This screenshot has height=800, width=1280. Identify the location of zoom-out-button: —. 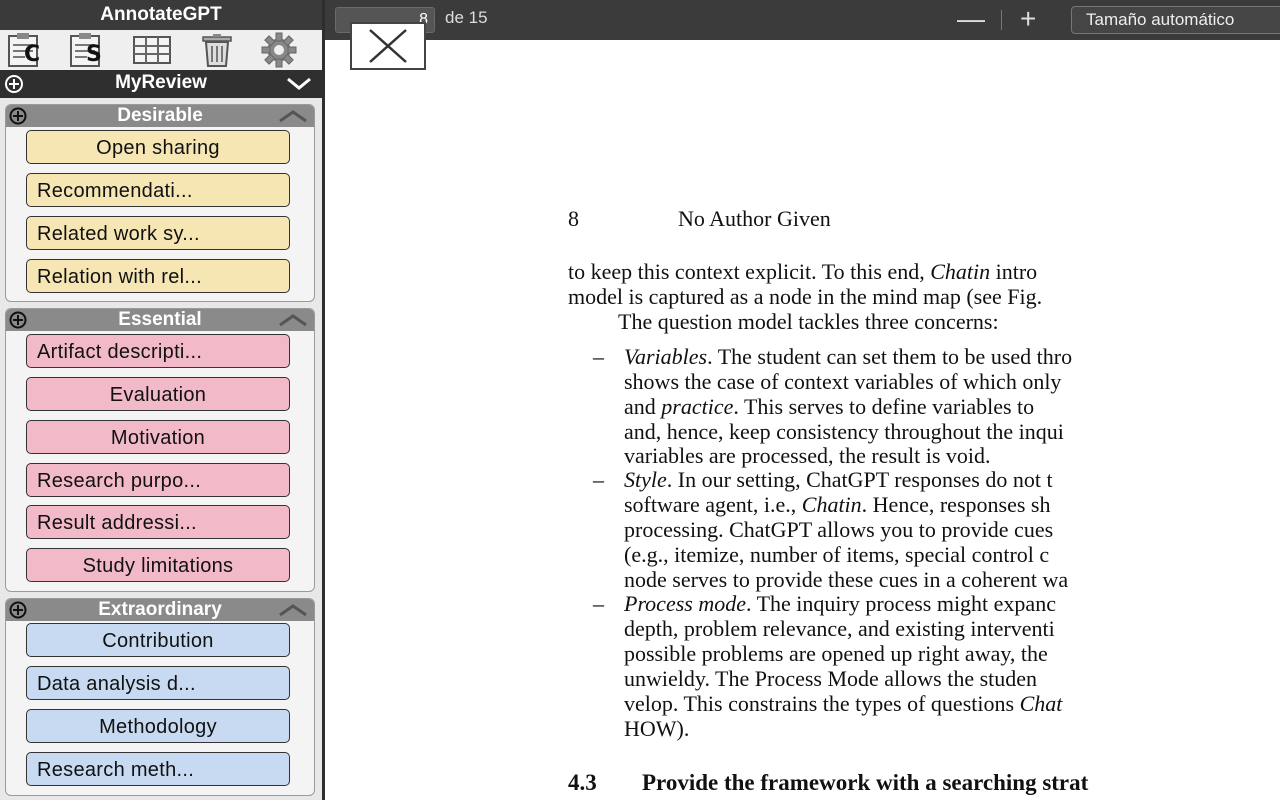
(971, 19).